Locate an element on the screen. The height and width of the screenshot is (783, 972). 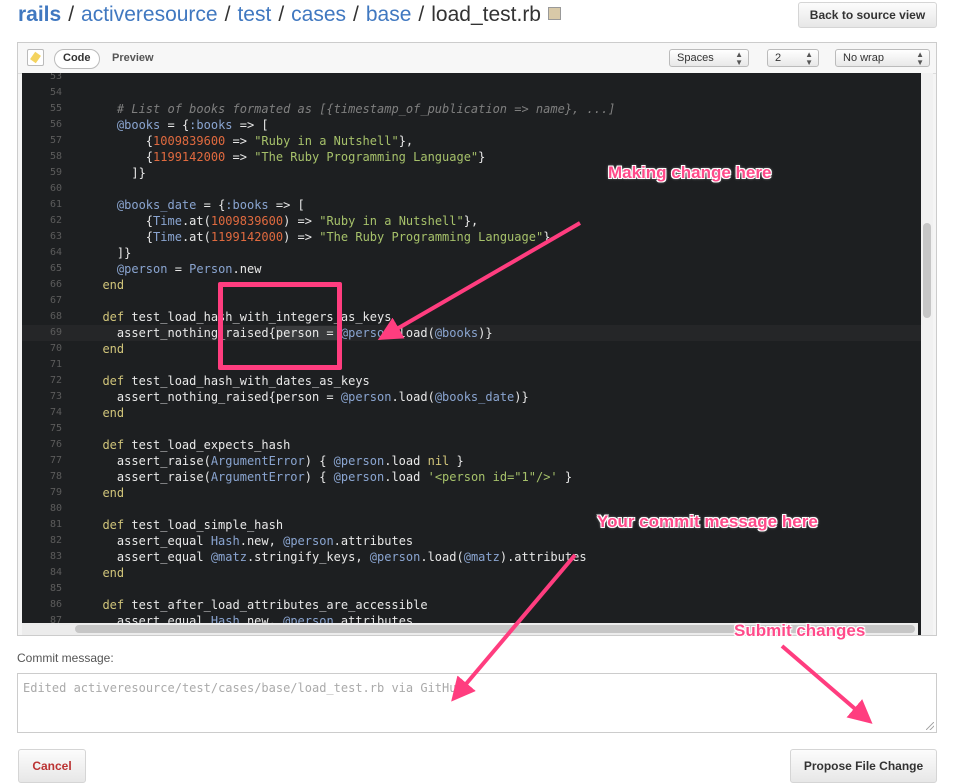
line-number: 74 is located at coordinates (55, 412).